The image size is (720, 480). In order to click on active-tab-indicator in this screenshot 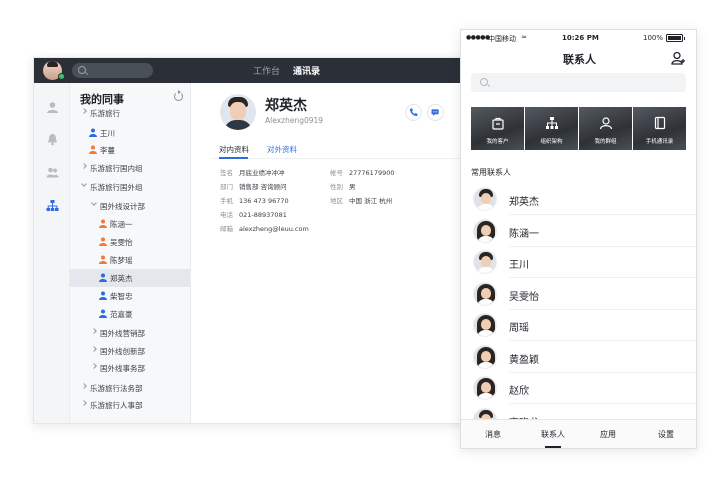, I will do `click(553, 447)`.